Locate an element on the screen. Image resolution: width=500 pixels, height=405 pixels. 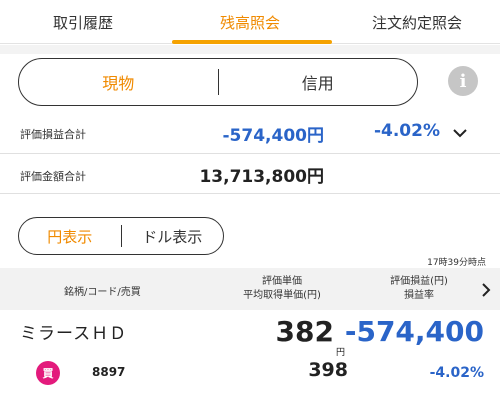
holdings-table-header: 銘柄/コード/売買 評価単価 平均取得単価(円) 評価損益(円) 損益率 is located at coordinates (250, 289).